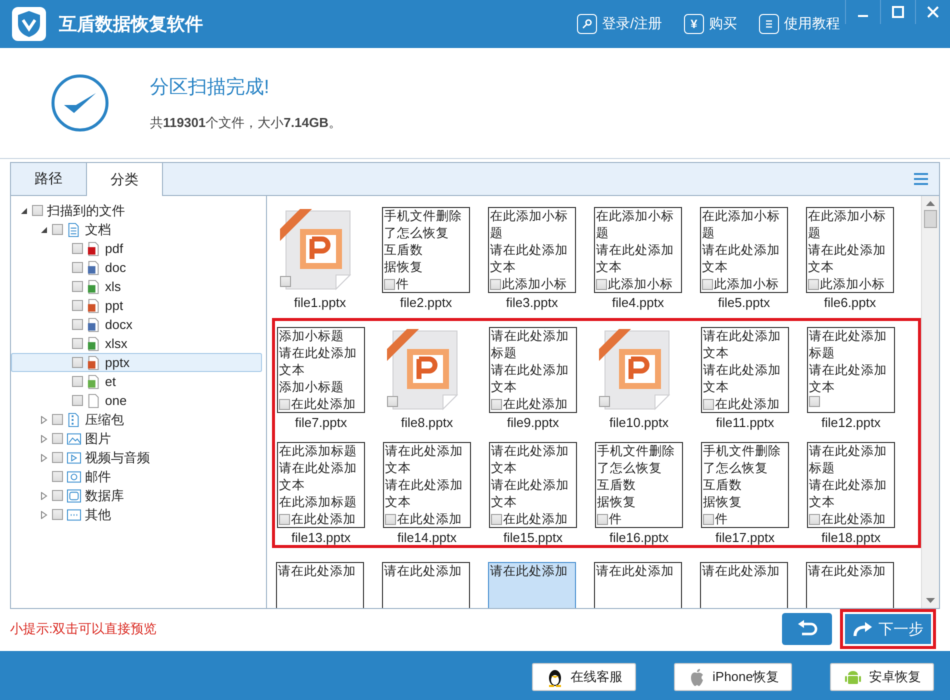 Image resolution: width=950 pixels, height=700 pixels. Describe the element at coordinates (136, 286) in the screenshot. I see `tree-item: xls` at that location.